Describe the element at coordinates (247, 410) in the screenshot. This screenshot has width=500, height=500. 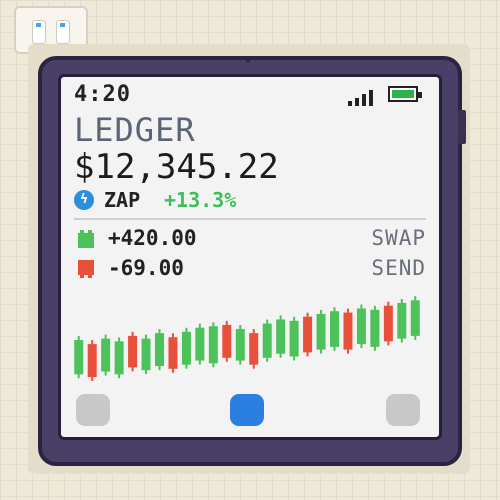
I see `nav-home-button` at that location.